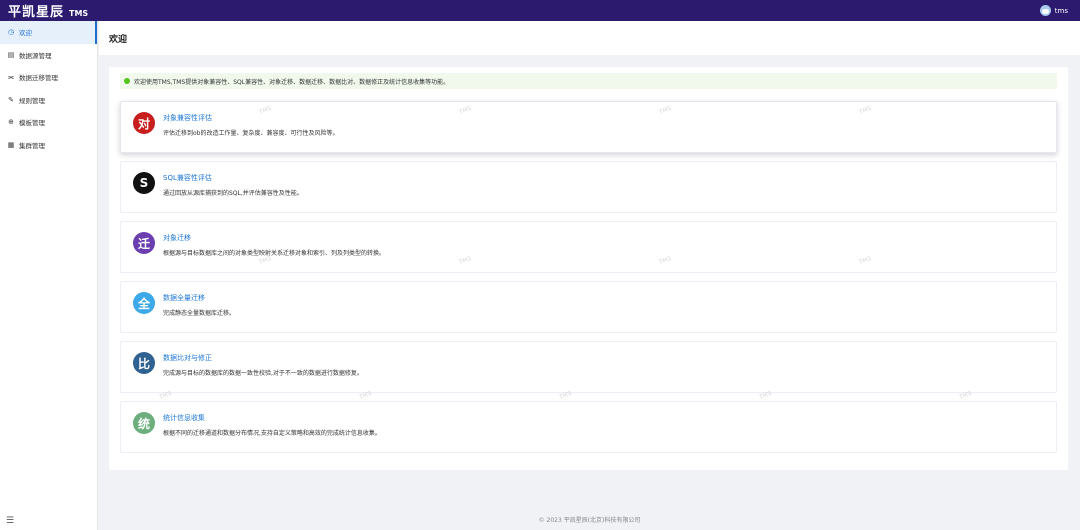 Image resolution: width=1080 pixels, height=530 pixels. Describe the element at coordinates (144, 303) in the screenshot. I see `card-icon: 全` at that location.